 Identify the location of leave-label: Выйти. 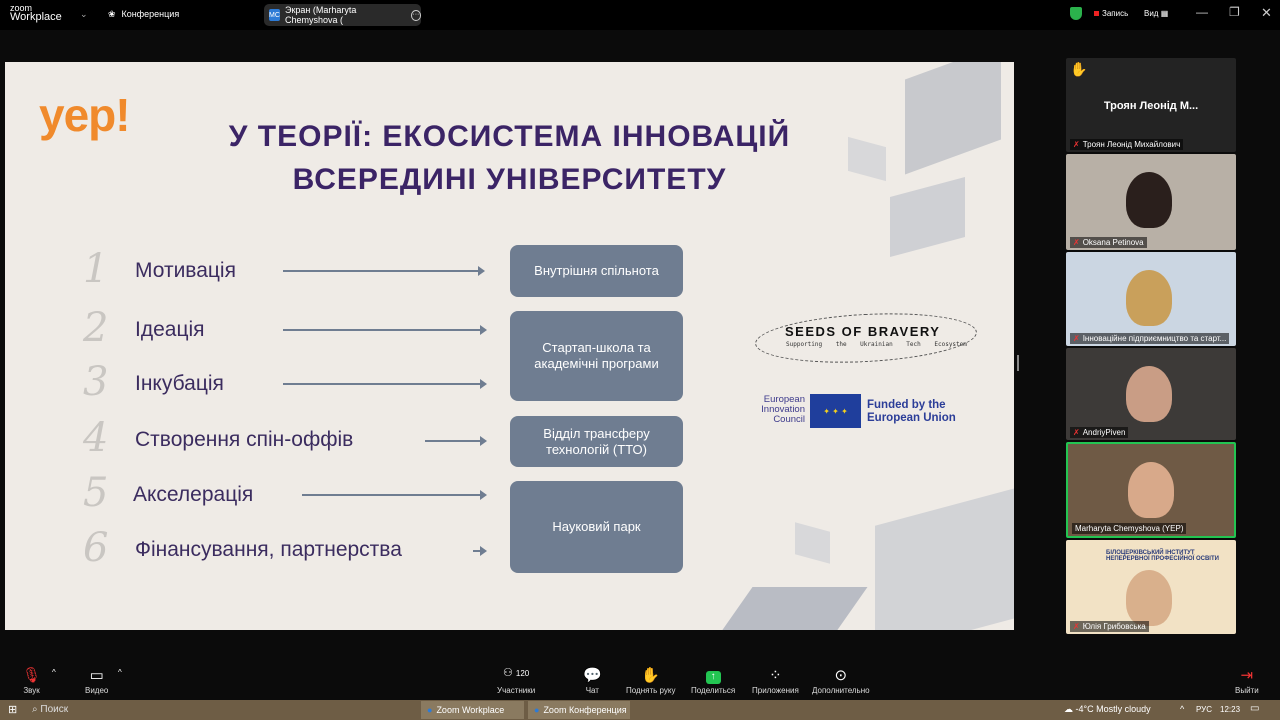
(1247, 690).